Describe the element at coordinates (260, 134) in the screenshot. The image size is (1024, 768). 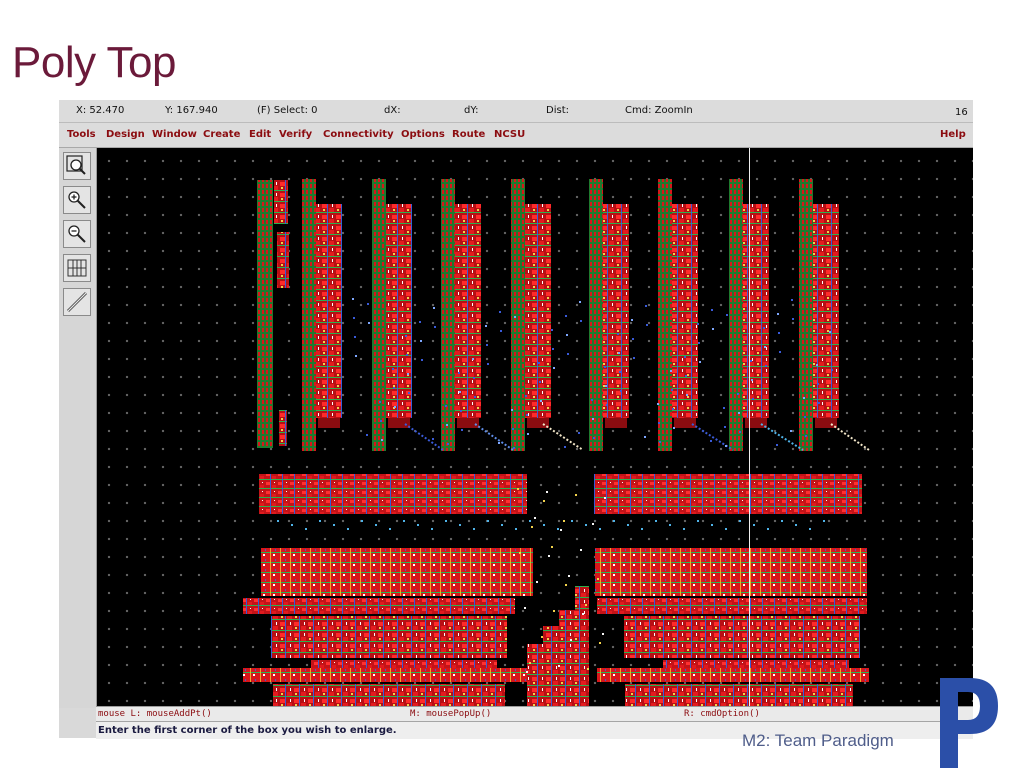
I see `menu-edit: Edit` at that location.